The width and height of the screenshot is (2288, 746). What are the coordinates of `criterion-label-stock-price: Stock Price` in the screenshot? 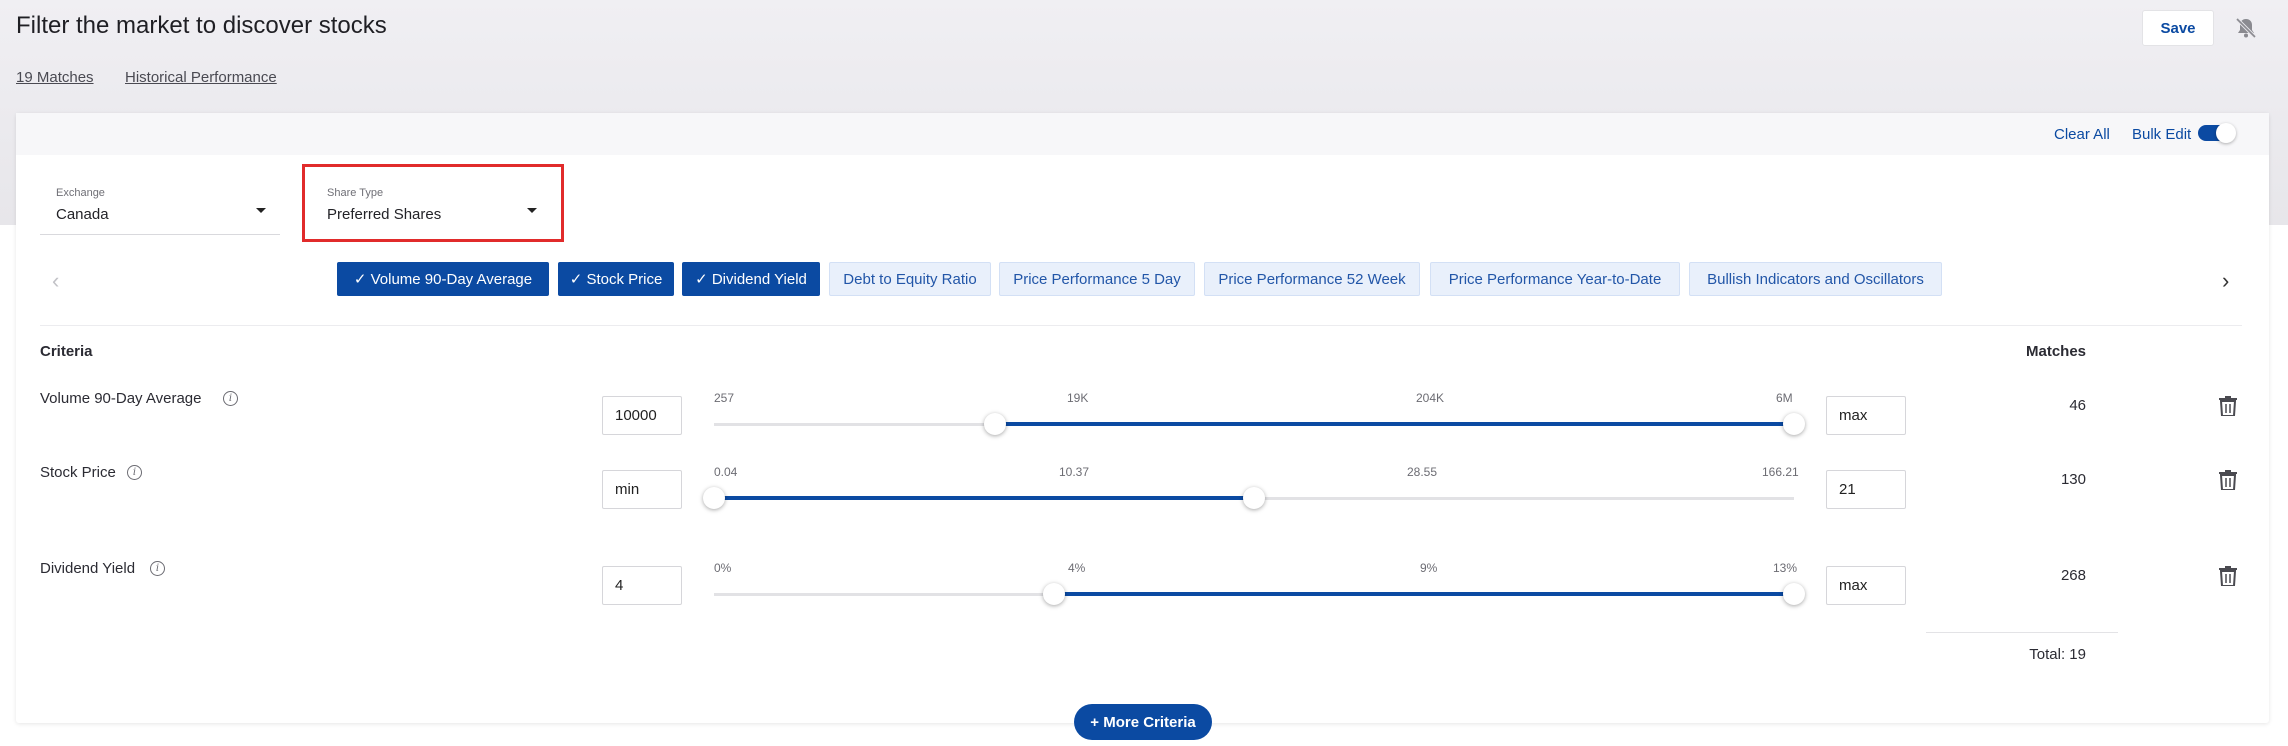 It's located at (78, 472).